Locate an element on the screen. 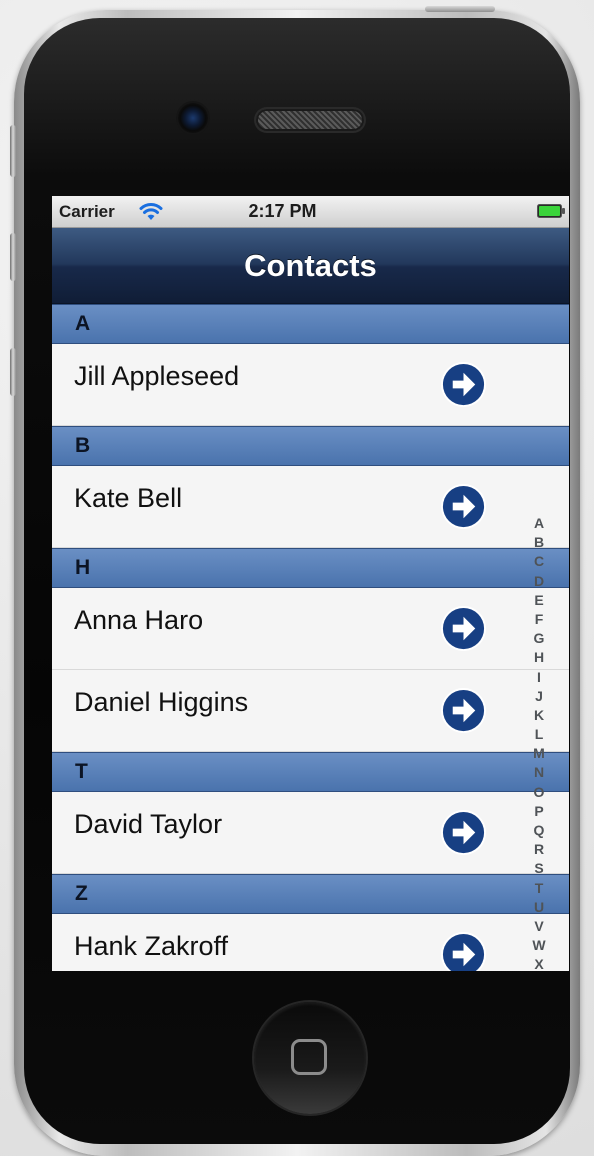 This screenshot has height=1156, width=594. navigation-bar: Contacts is located at coordinates (310, 266).